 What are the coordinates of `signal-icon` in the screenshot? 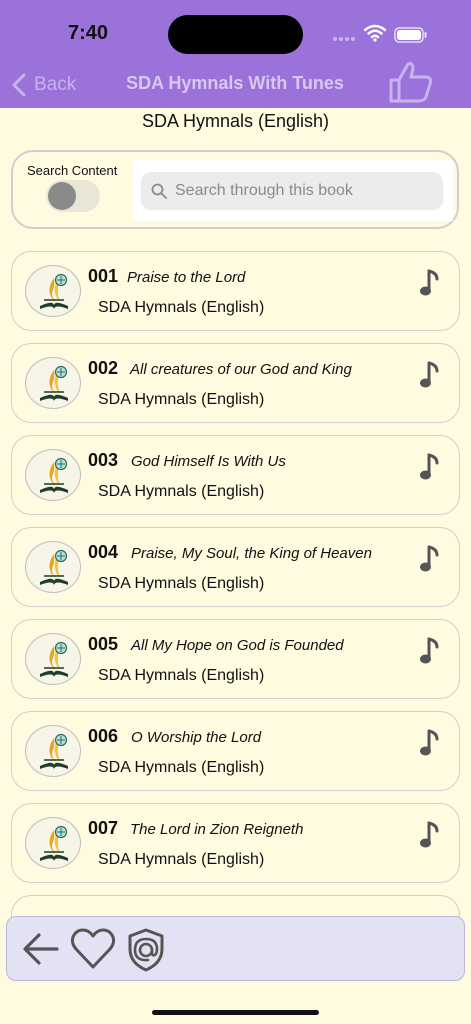 It's located at (344, 39).